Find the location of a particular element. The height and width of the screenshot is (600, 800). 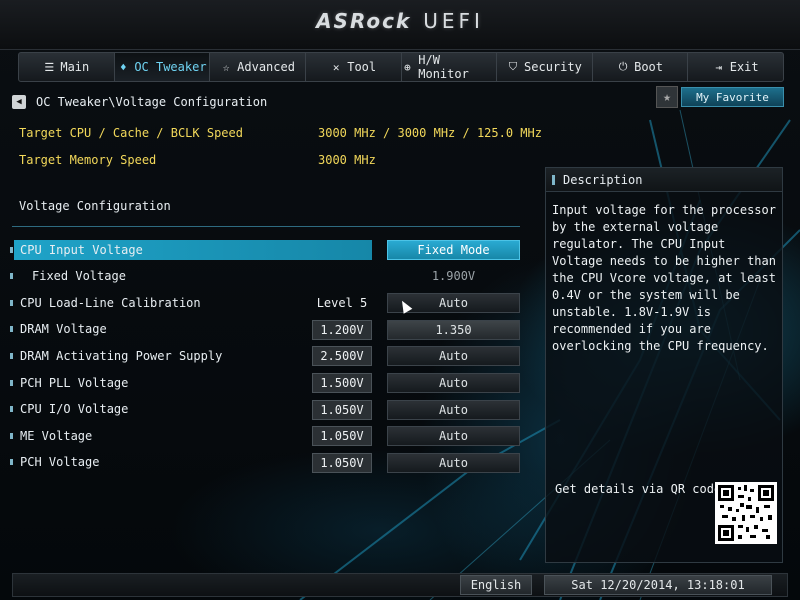

list-icon: ☰ is located at coordinates (49, 67).